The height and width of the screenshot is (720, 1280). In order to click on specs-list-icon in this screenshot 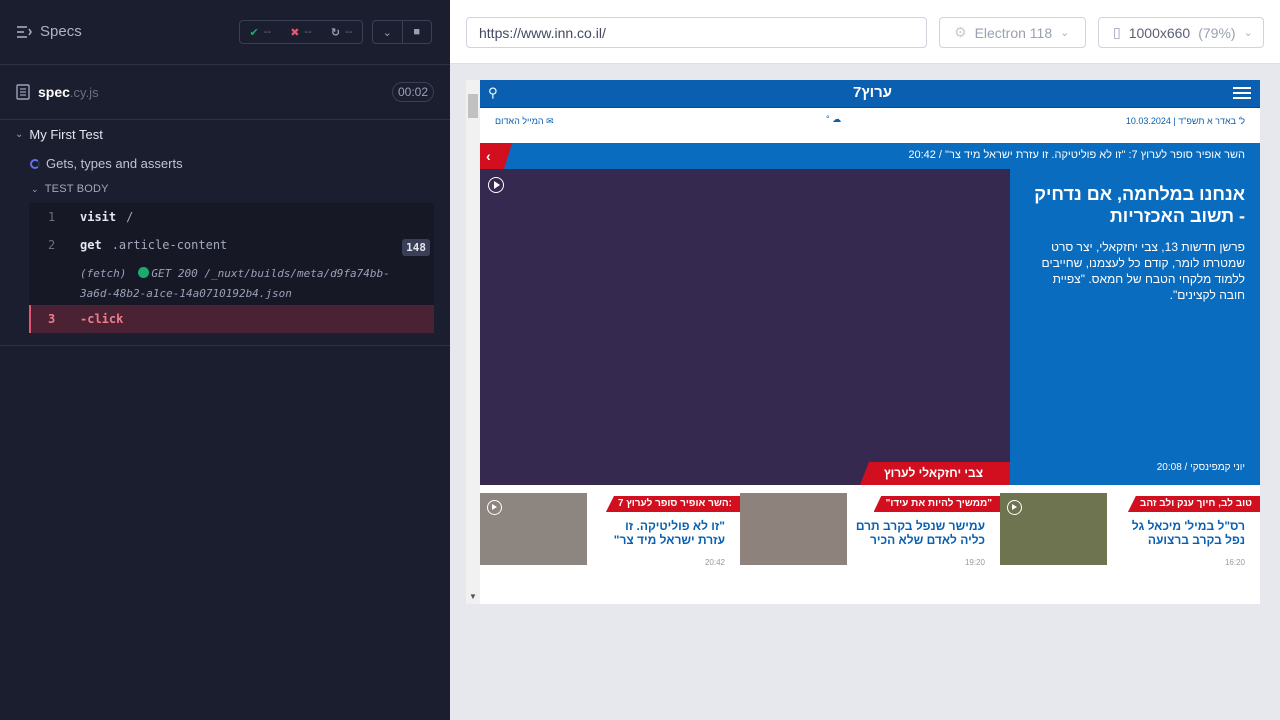, I will do `click(24, 31)`.